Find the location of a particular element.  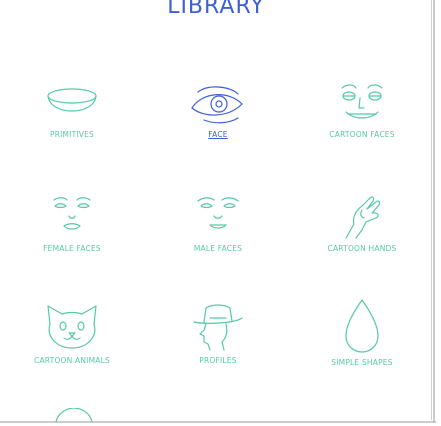

window-border is located at coordinates (431, 210).